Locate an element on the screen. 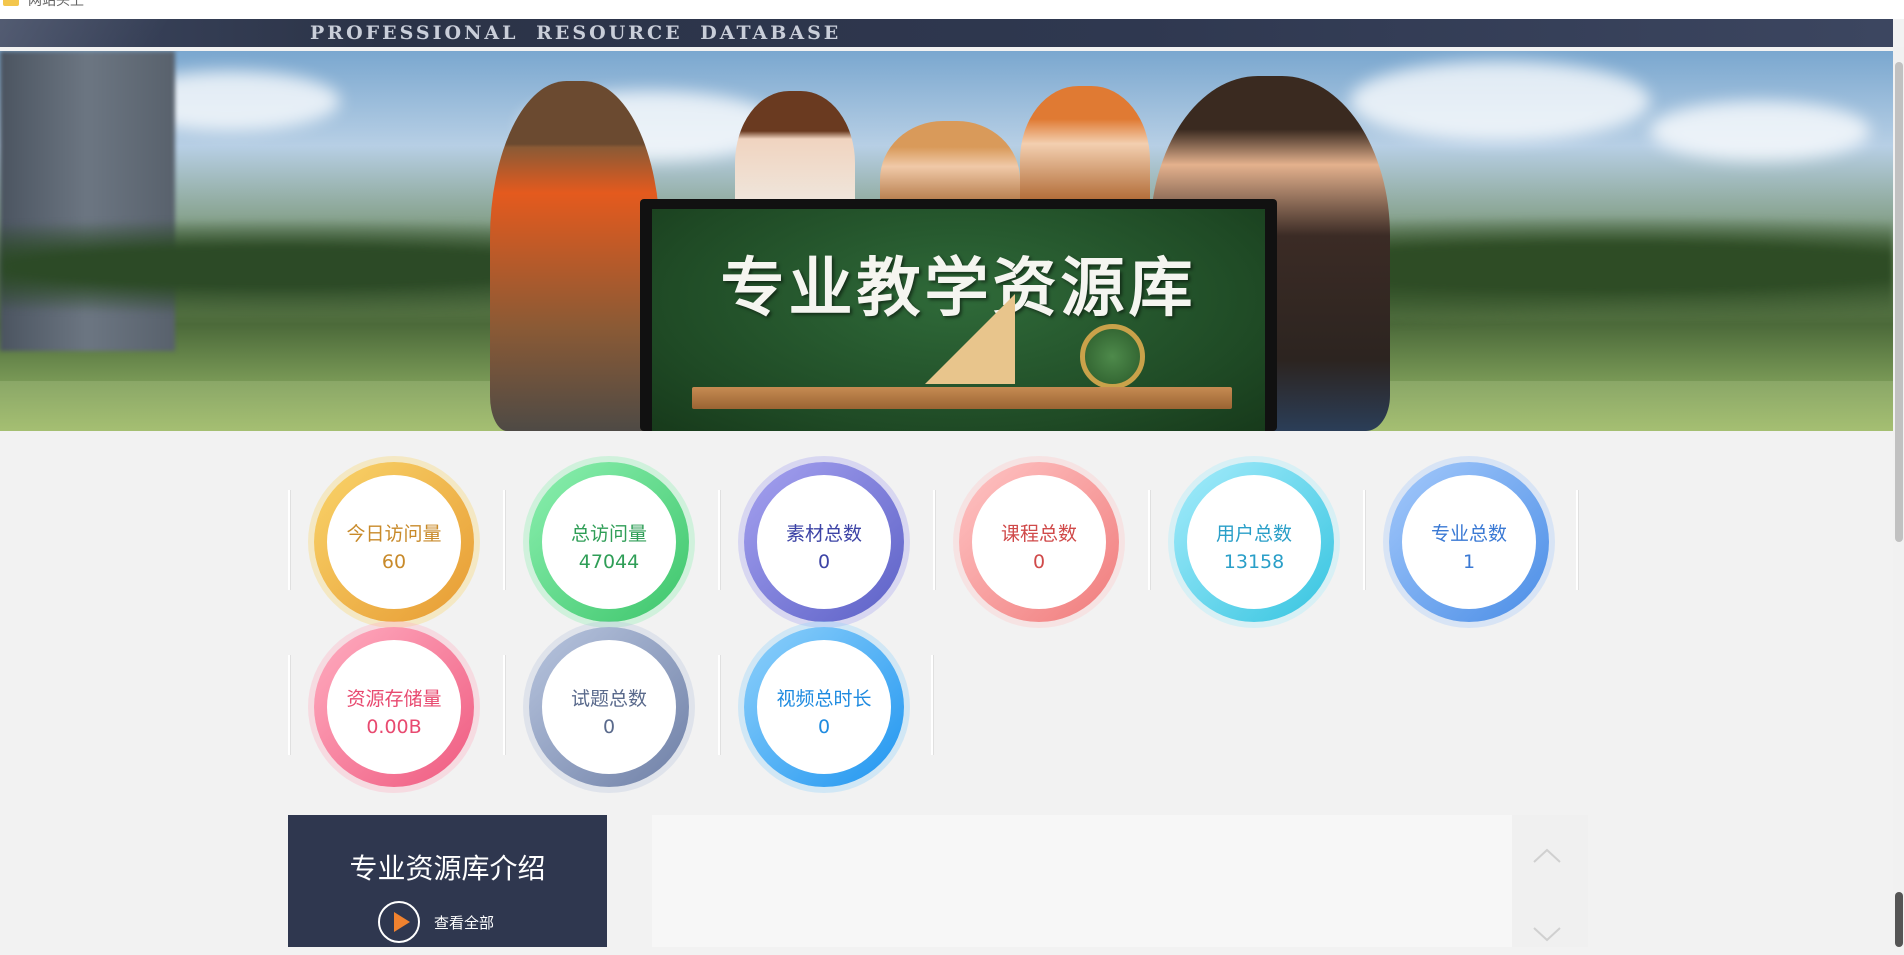  view-all-label: 查看全部 is located at coordinates (464, 922).